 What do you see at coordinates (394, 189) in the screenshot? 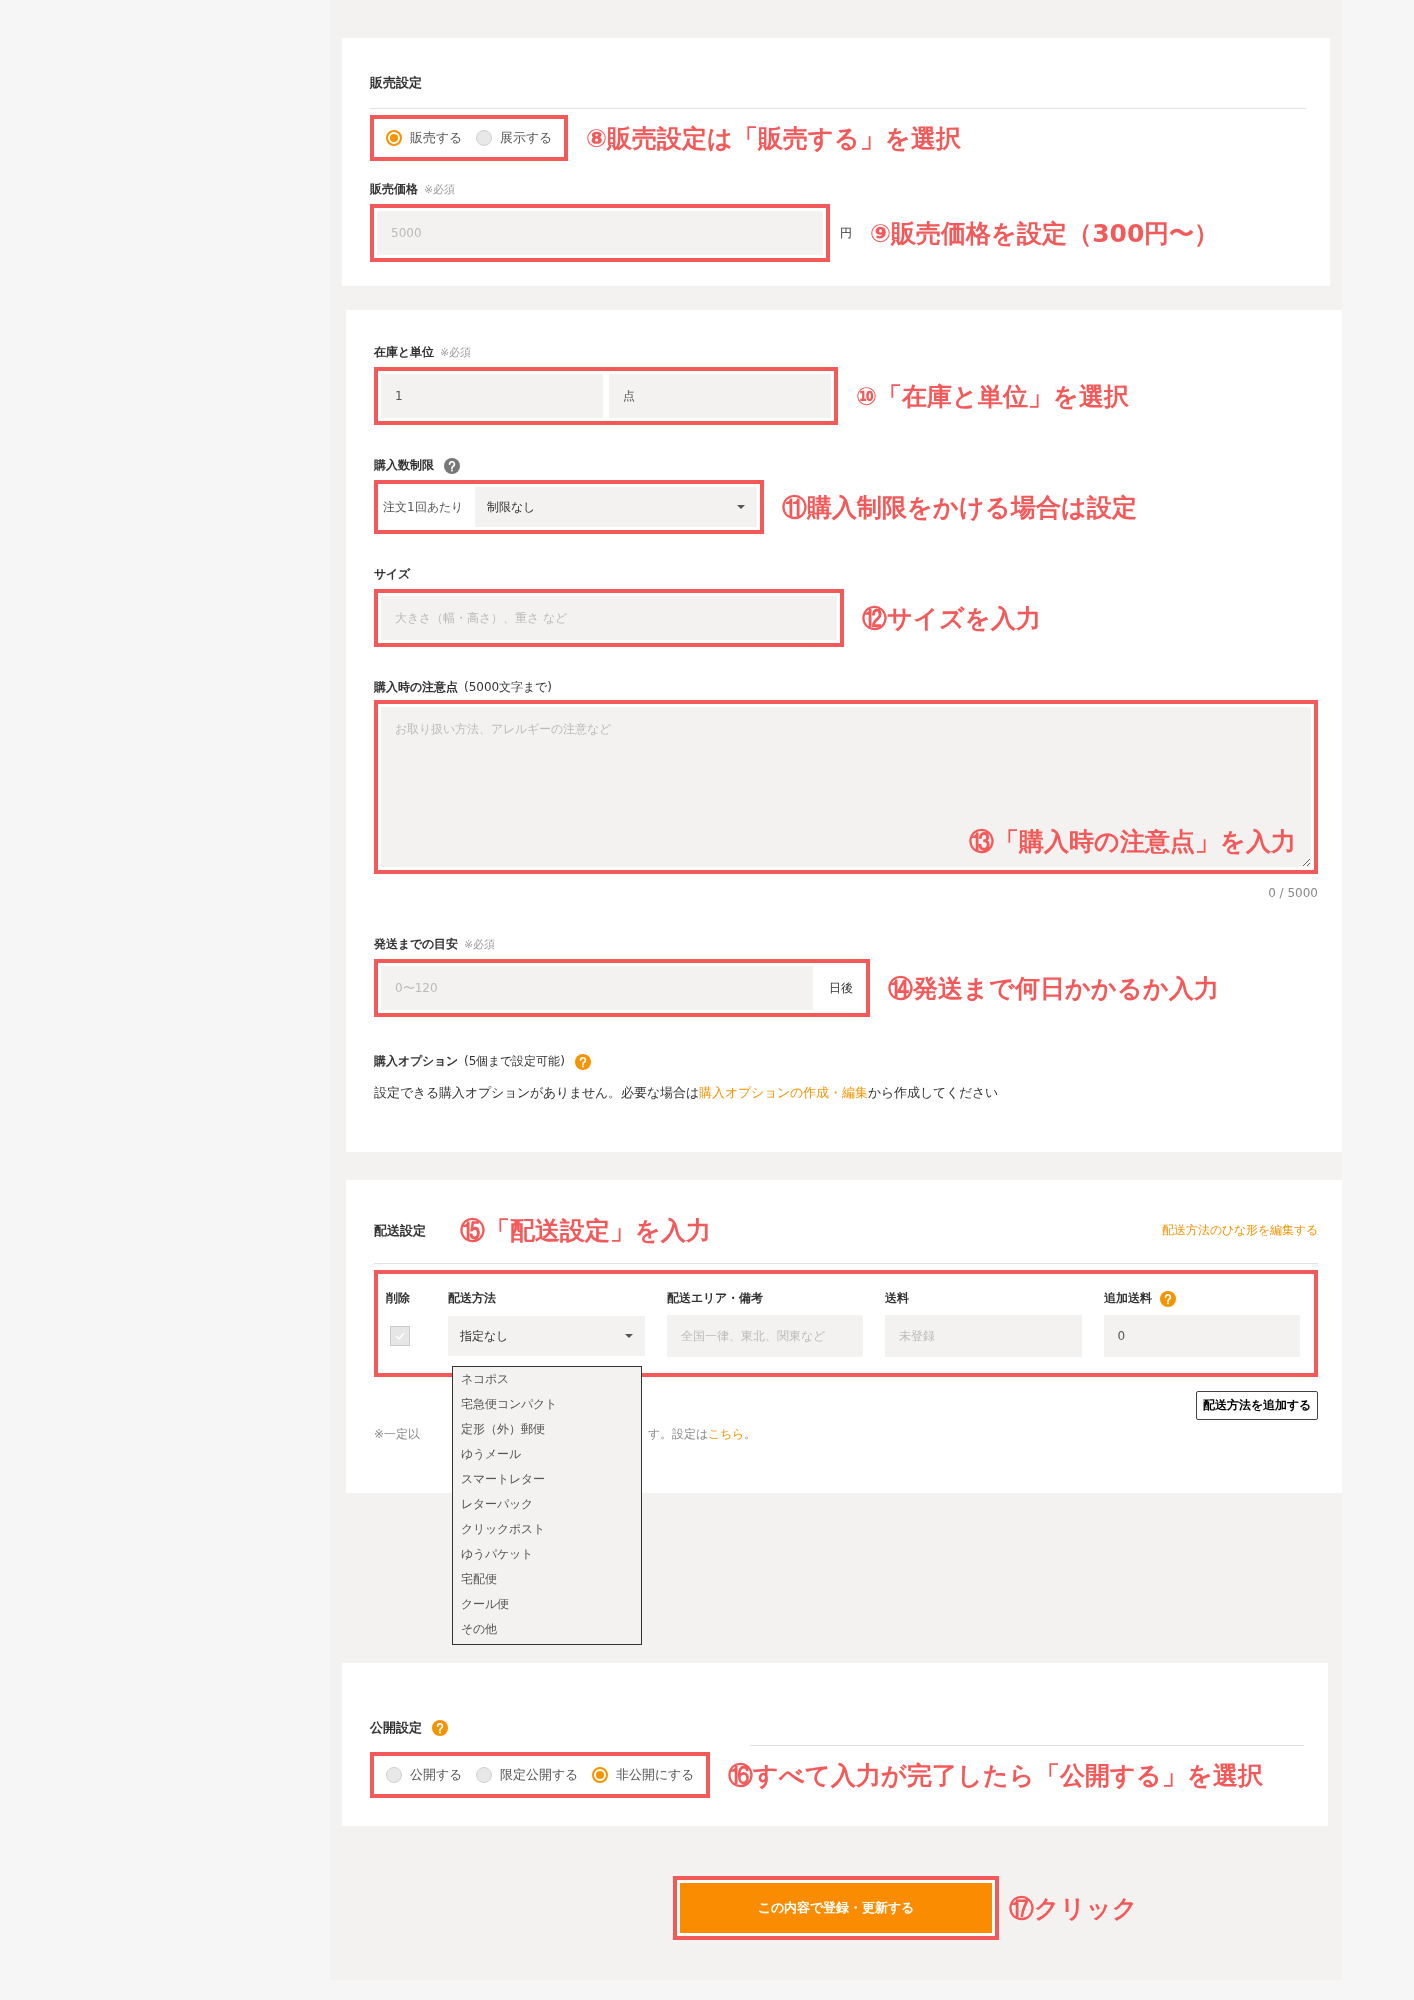
I see `field-label: 販売価格` at bounding box center [394, 189].